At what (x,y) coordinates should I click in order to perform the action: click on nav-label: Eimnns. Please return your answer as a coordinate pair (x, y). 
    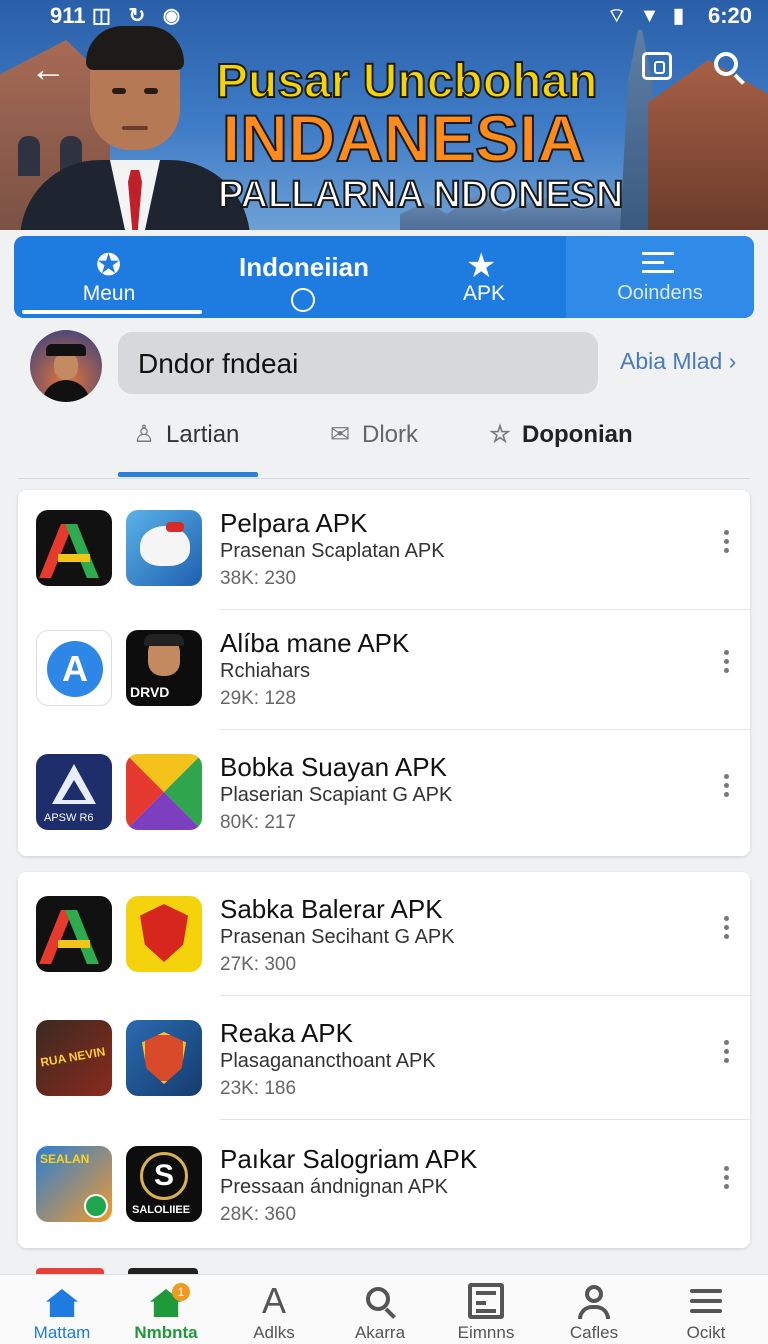
    Looking at the image, I should click on (486, 1332).